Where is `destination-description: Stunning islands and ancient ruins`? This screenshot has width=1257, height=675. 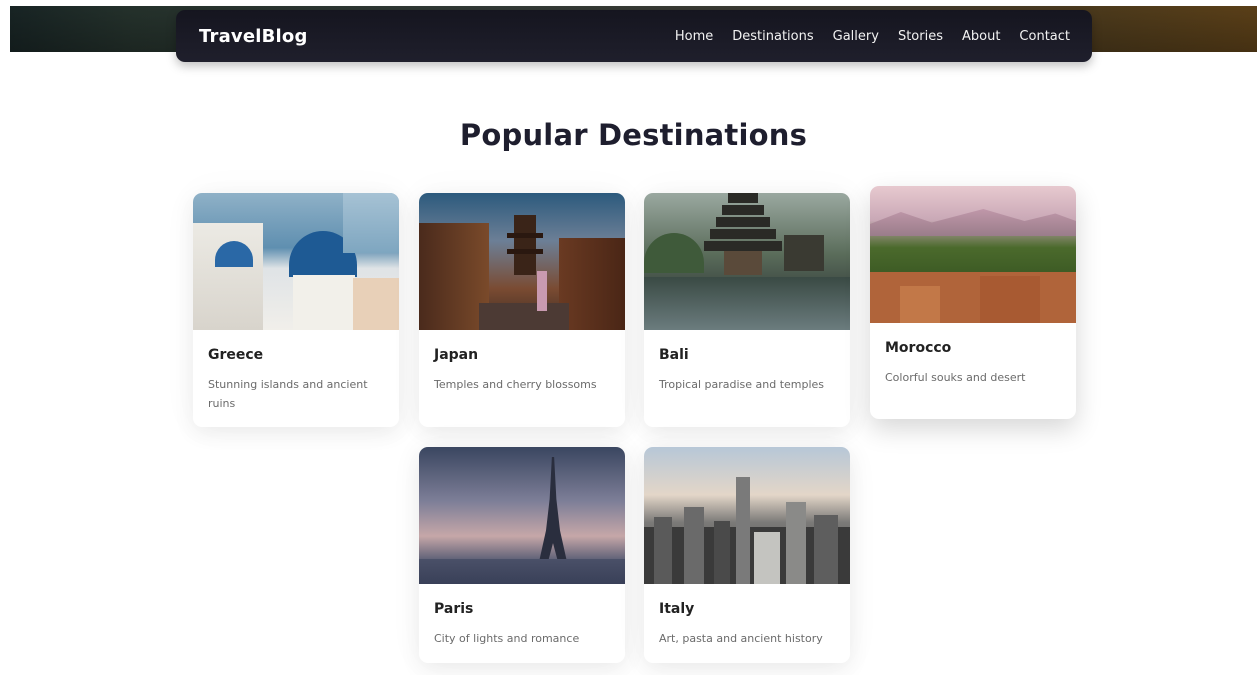
destination-description: Stunning islands and ancient ruins is located at coordinates (288, 394).